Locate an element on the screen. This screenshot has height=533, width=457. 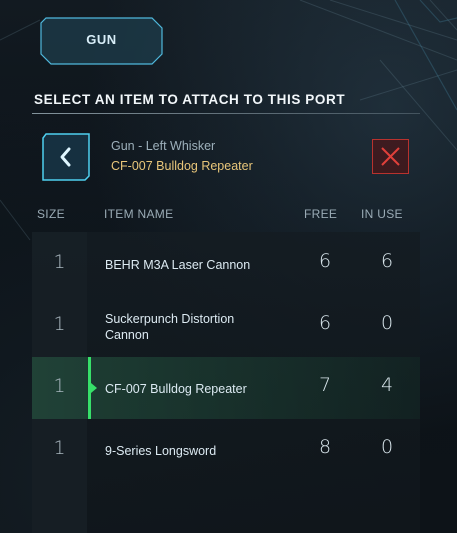
table-row: 1 BEHR M3A Laser Cannon 6 6 is located at coordinates (226, 264).